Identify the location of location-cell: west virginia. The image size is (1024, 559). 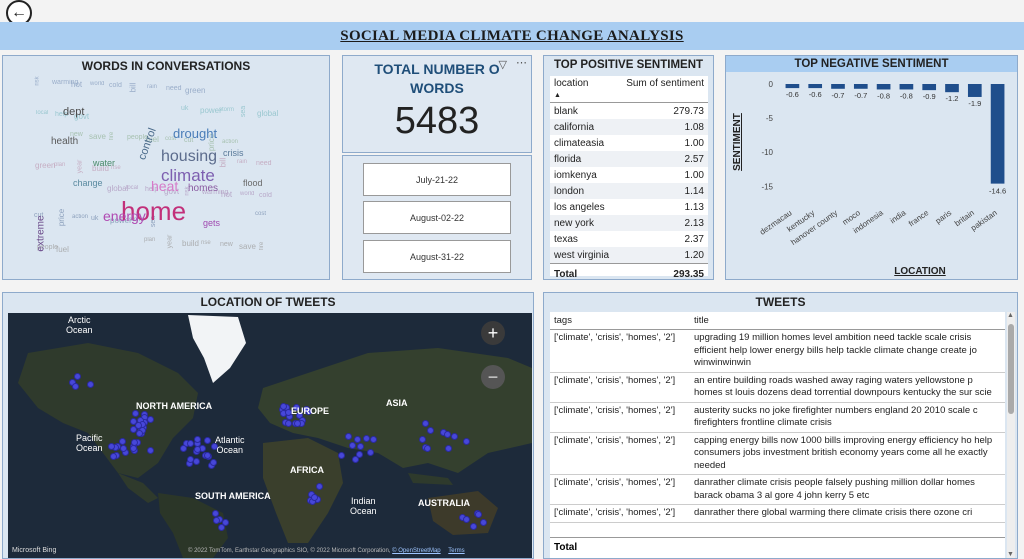
(583, 255).